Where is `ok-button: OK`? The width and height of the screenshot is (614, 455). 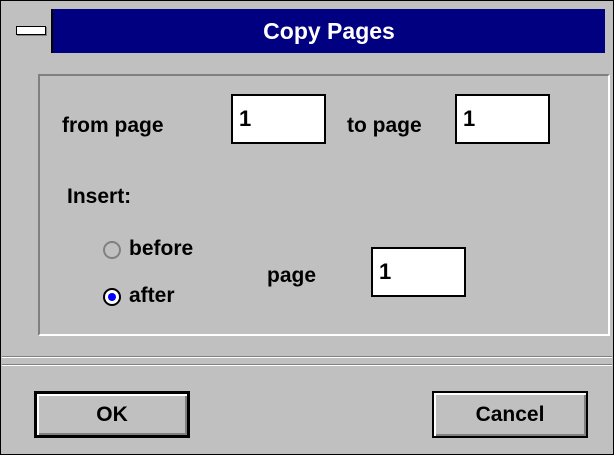
ok-button: OK is located at coordinates (112, 414).